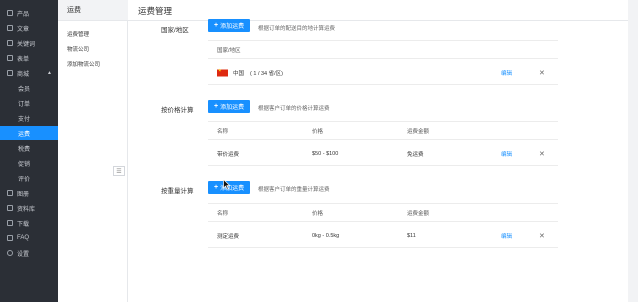  I want to click on nav-sub-review: 评价, so click(29, 178).